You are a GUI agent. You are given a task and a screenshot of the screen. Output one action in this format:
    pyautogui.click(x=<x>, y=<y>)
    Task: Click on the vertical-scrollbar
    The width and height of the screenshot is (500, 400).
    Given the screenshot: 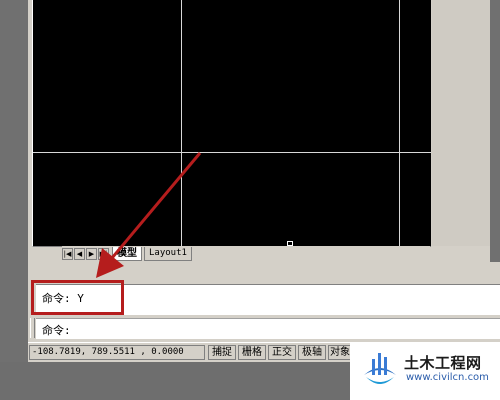 What is the action you would take?
    pyautogui.click(x=461, y=123)
    